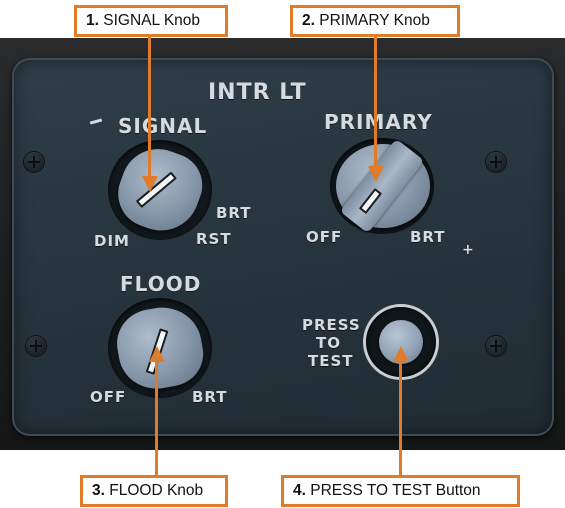 The width and height of the screenshot is (565, 508). I want to click on callout-number: 4., so click(299, 490).